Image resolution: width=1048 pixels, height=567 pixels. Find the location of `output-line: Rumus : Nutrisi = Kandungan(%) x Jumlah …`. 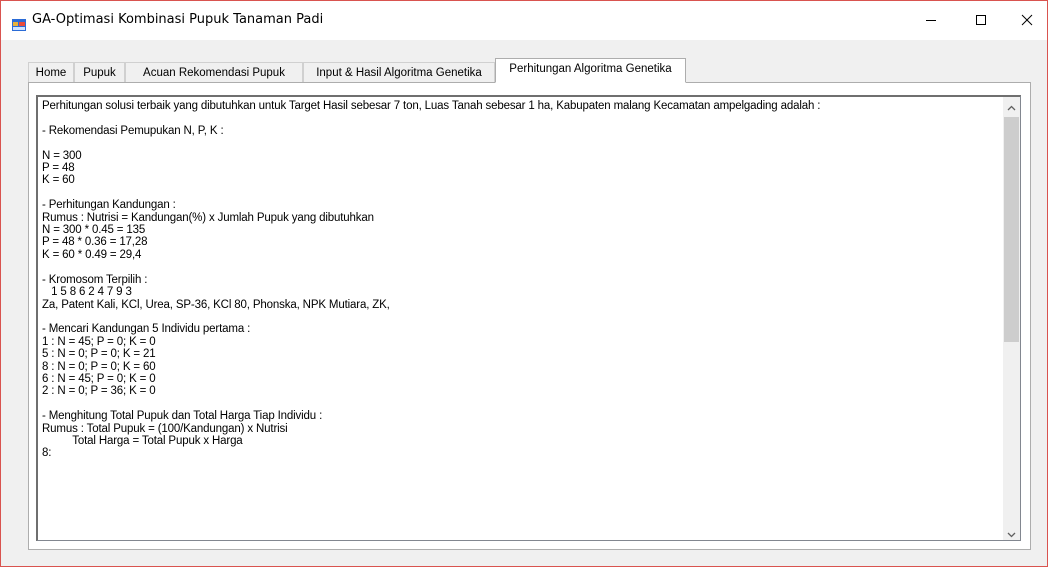

output-line: Rumus : Nutrisi = Kandungan(%) x Jumlah … is located at coordinates (208, 217).